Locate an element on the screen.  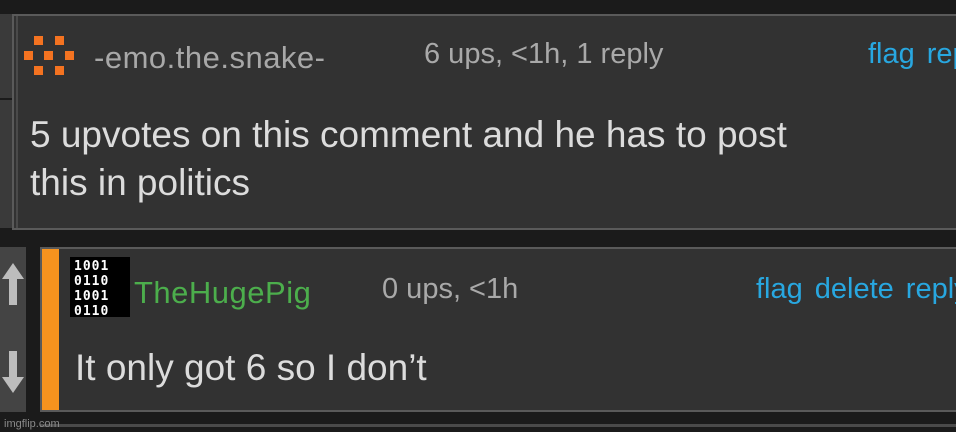
binary-code-icon: 1001 0110 1001 0110 is located at coordinates (100, 287).